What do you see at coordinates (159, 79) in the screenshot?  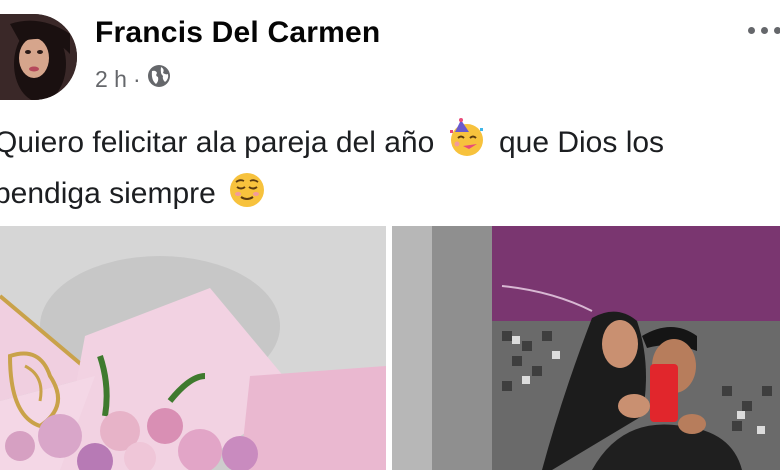 I see `globe-icon` at bounding box center [159, 79].